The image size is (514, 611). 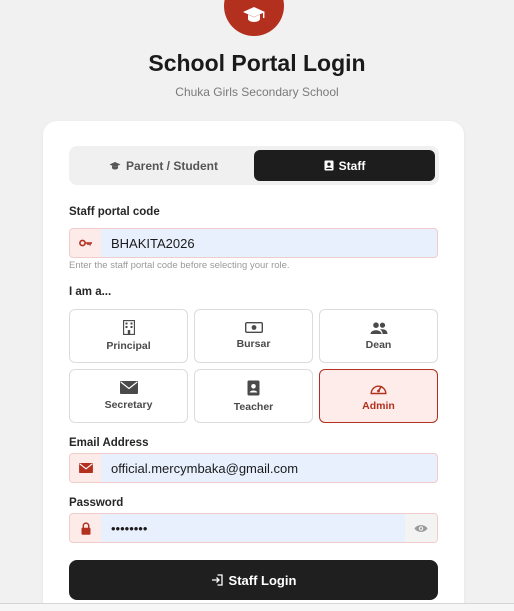 I want to click on role-name: Secretary, so click(x=128, y=405).